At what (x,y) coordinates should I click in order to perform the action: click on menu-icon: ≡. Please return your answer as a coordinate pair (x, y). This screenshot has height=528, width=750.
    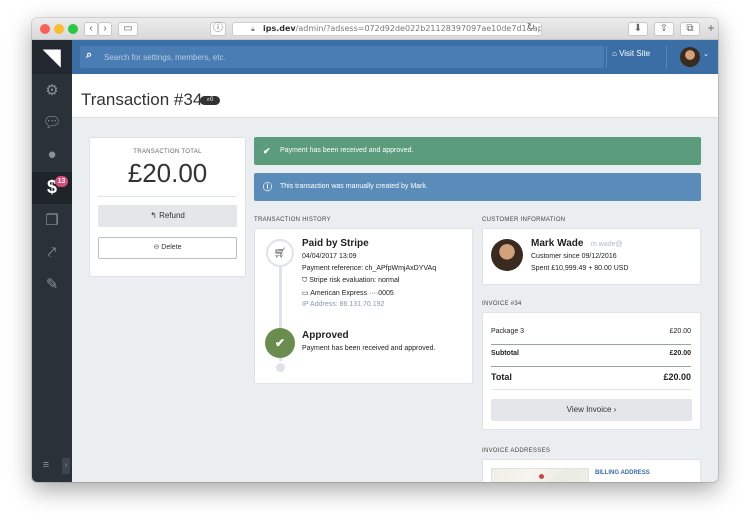
    Looking at the image, I should click on (46, 465).